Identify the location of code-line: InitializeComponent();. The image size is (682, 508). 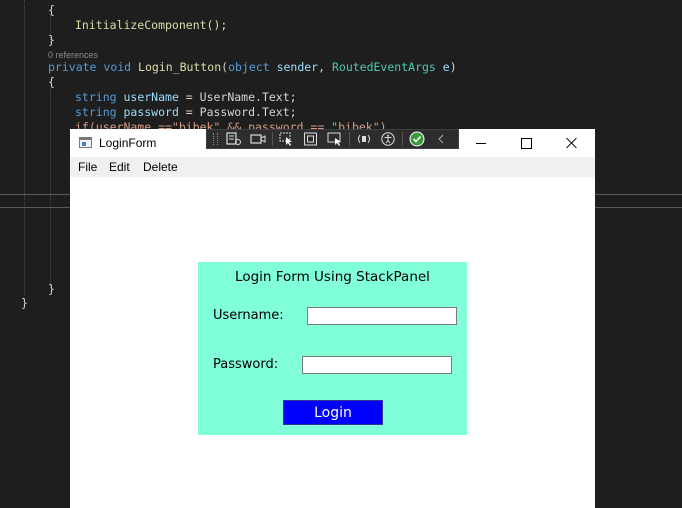
(151, 25).